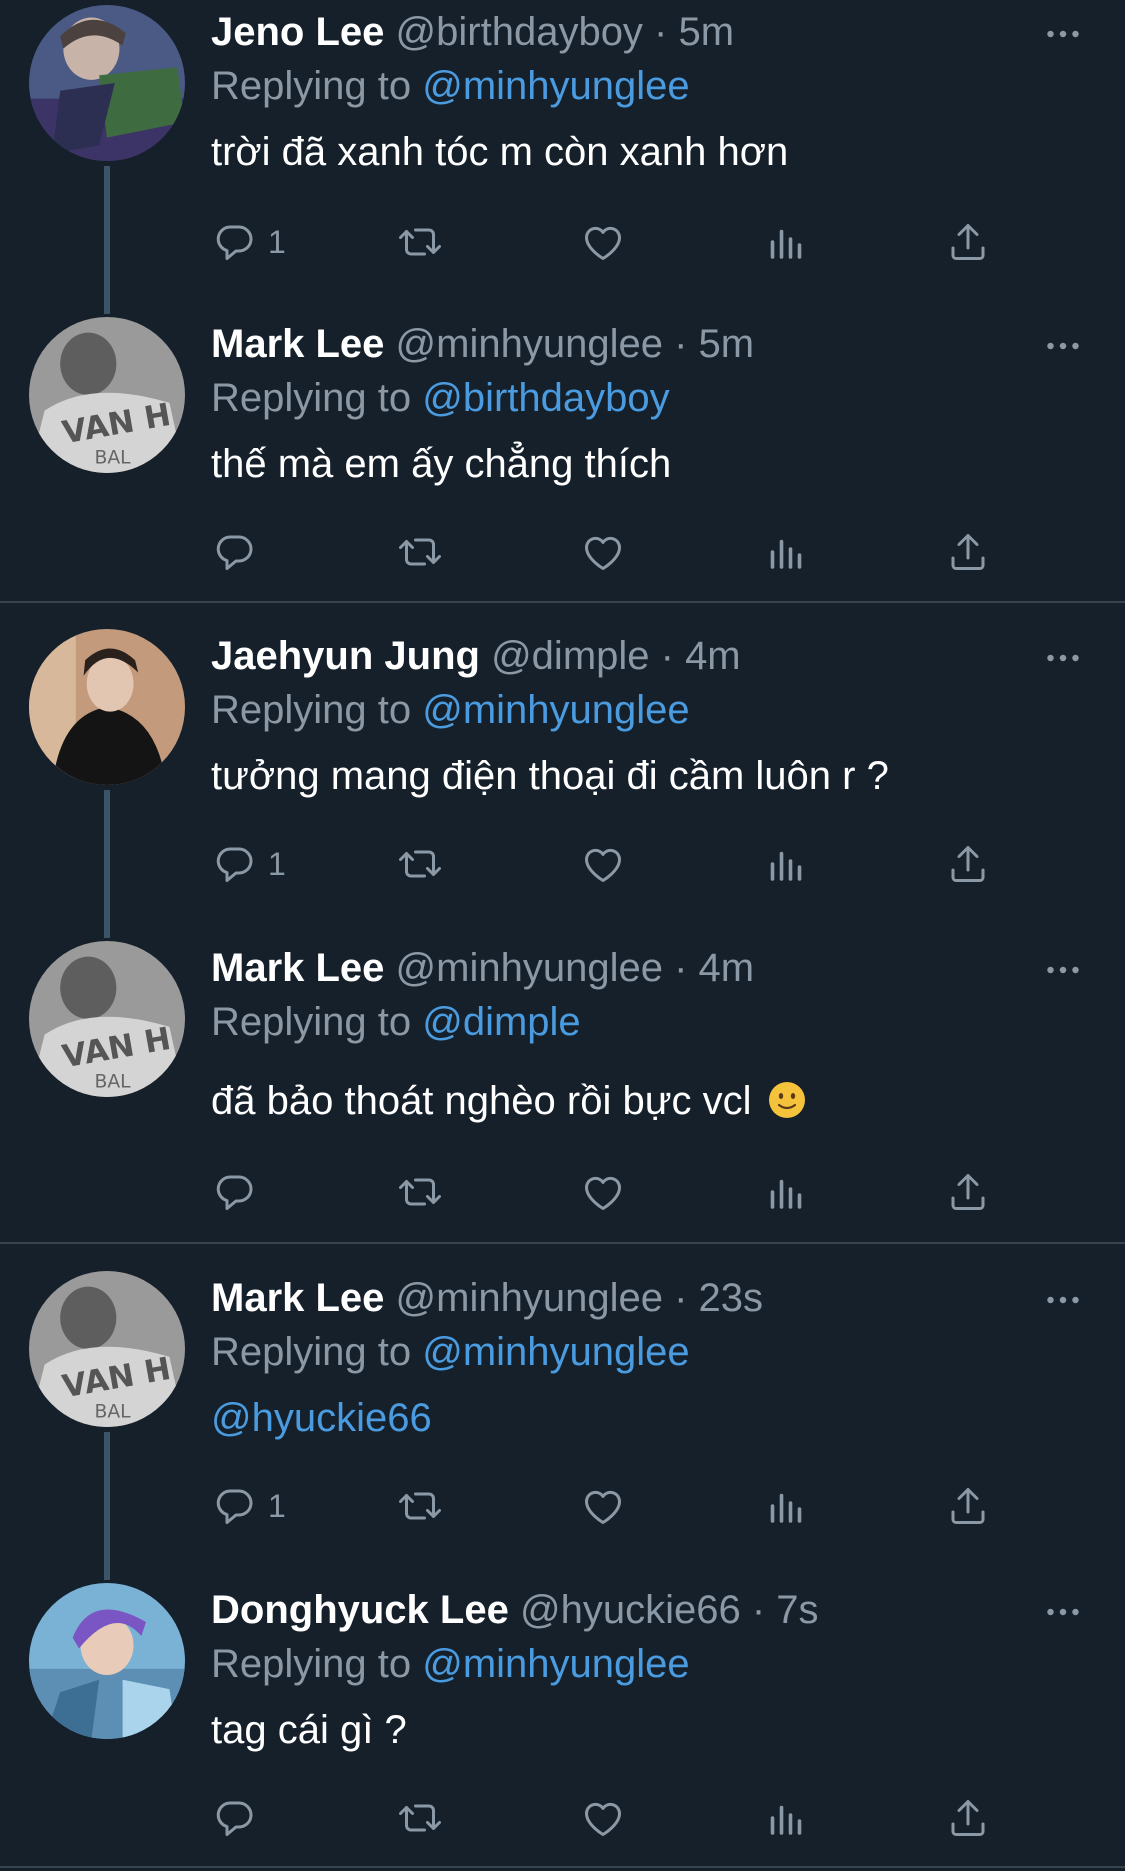  I want to click on author-handle: @dimple, so click(570, 656).